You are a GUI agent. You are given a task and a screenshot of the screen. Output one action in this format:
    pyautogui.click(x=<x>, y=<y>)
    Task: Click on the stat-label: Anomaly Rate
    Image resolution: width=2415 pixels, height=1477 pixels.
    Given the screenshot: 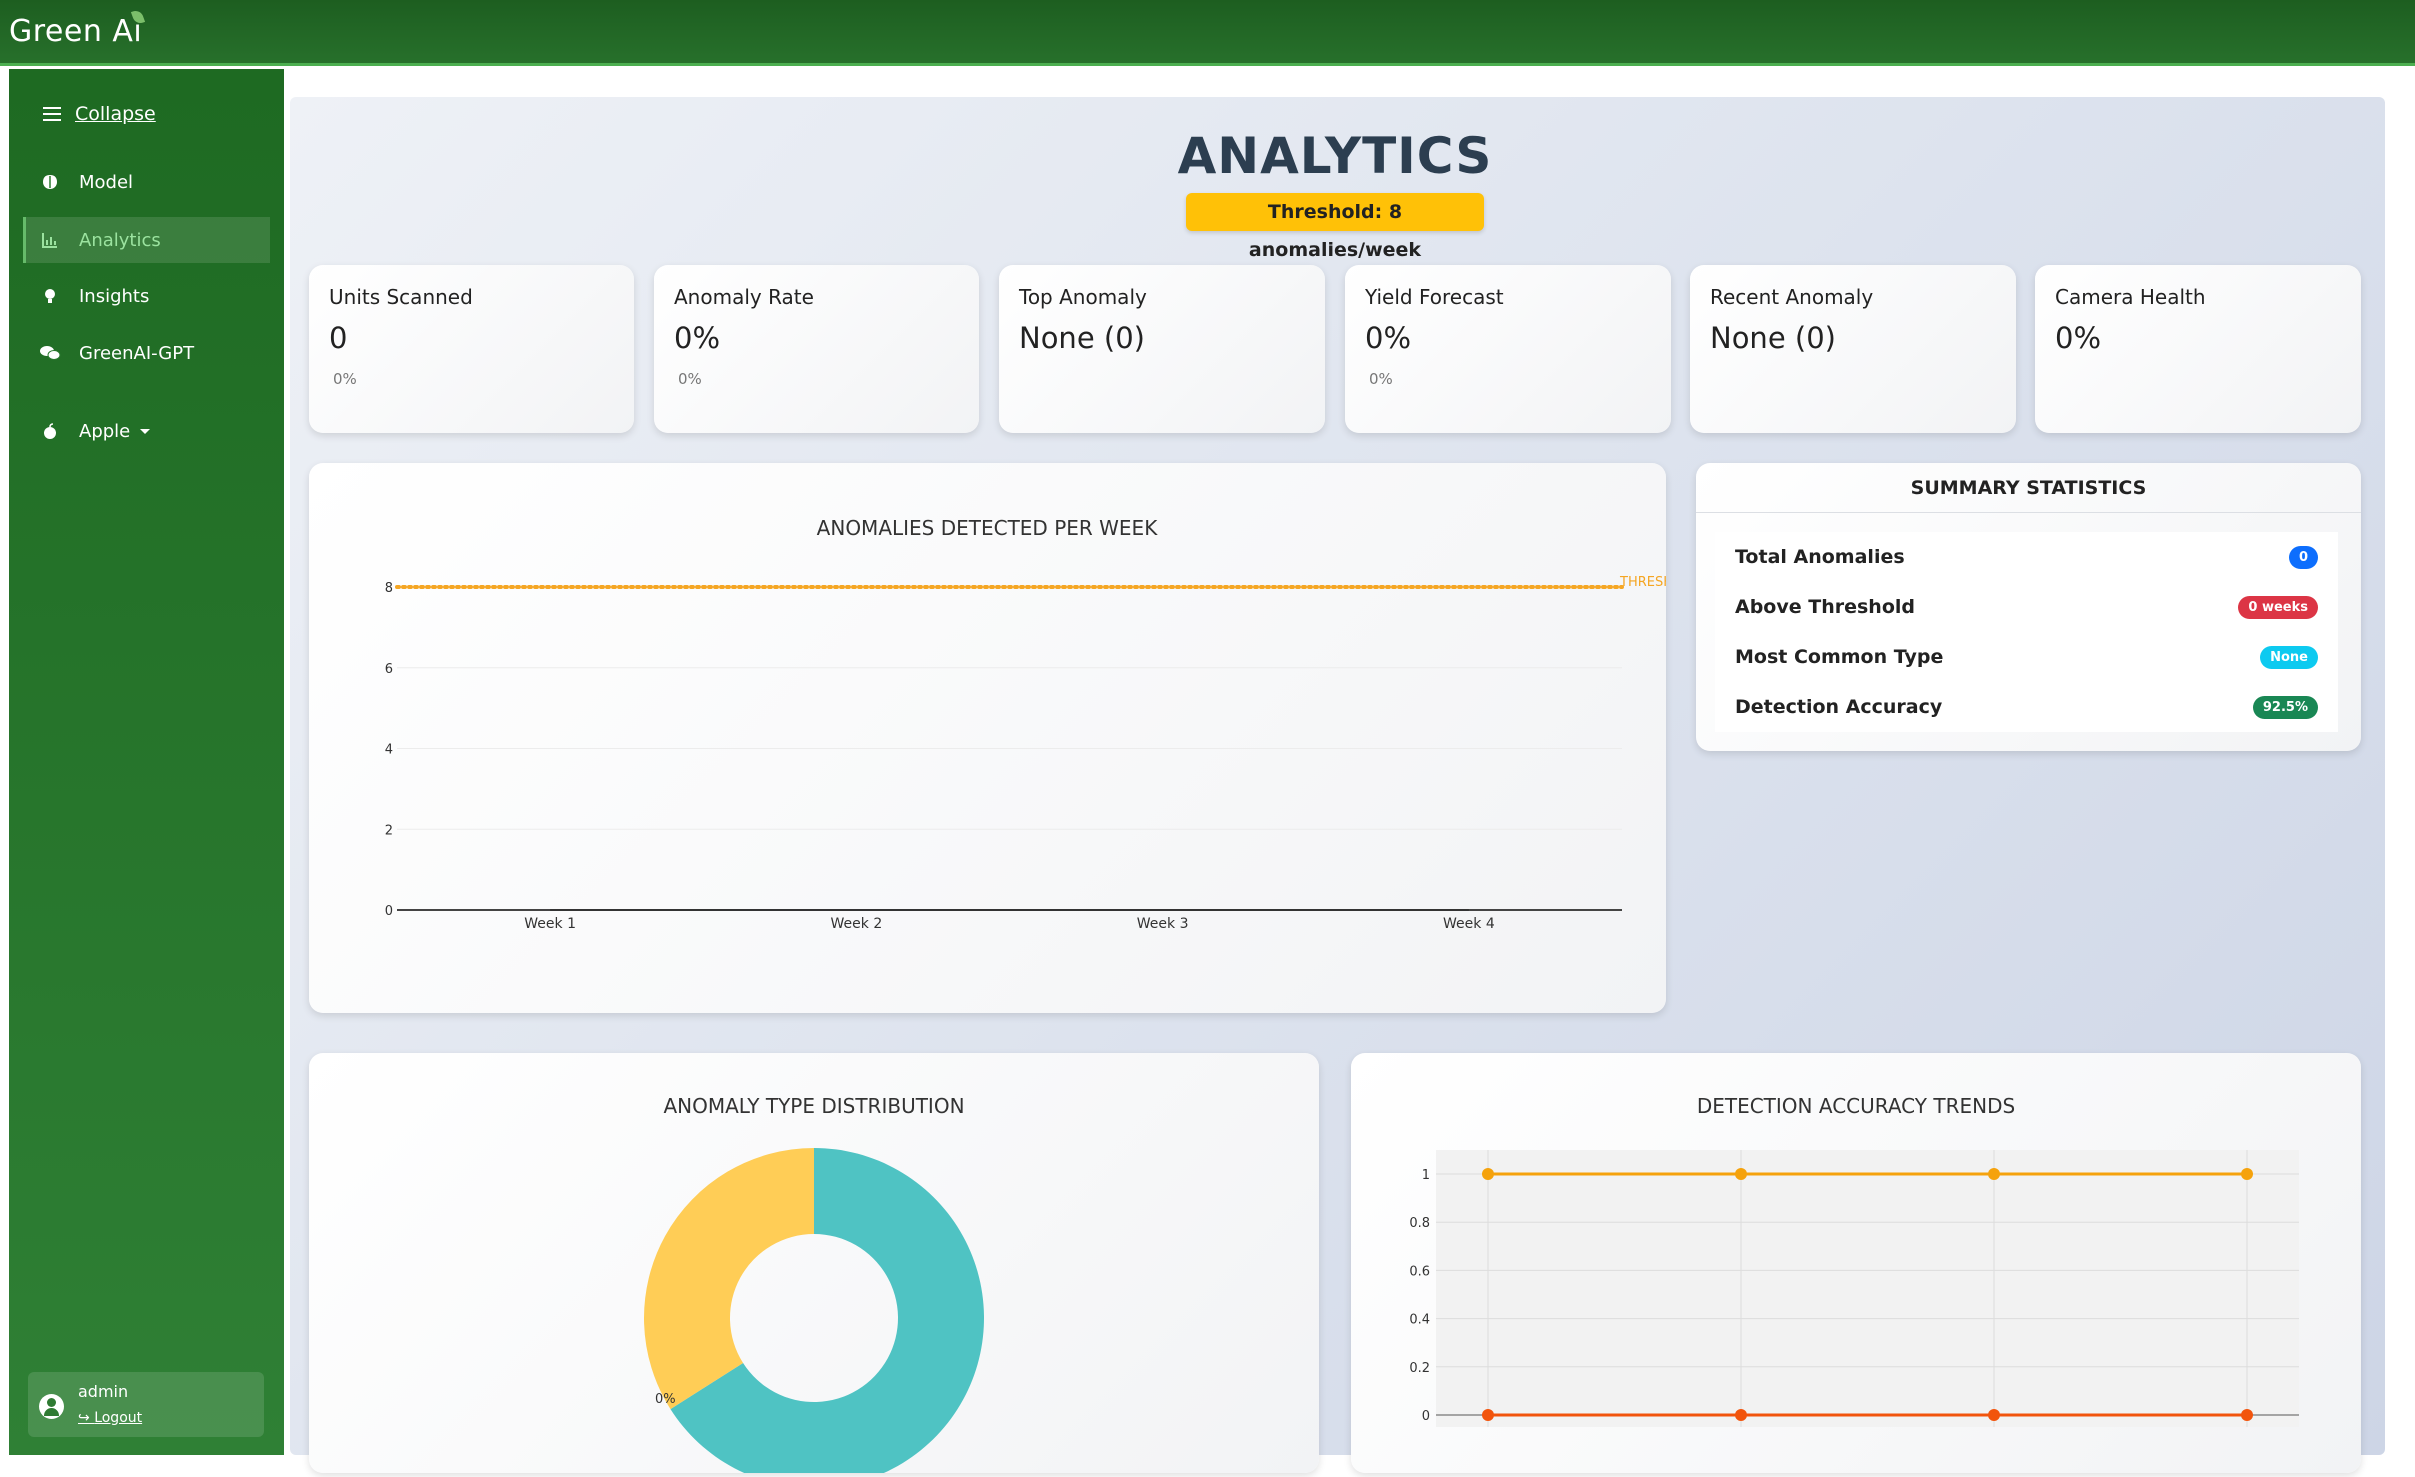 What is the action you would take?
    pyautogui.click(x=744, y=297)
    